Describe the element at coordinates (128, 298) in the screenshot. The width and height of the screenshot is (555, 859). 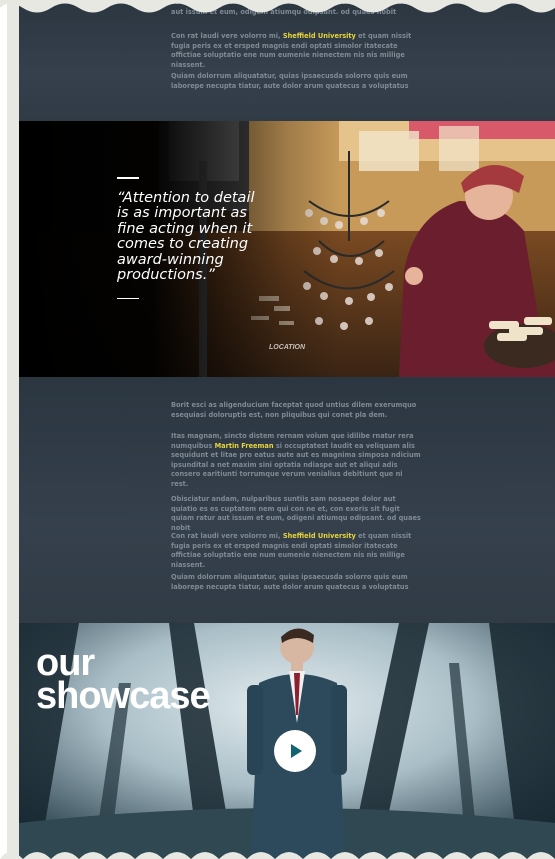
I see `quote-rule-bottom` at that location.